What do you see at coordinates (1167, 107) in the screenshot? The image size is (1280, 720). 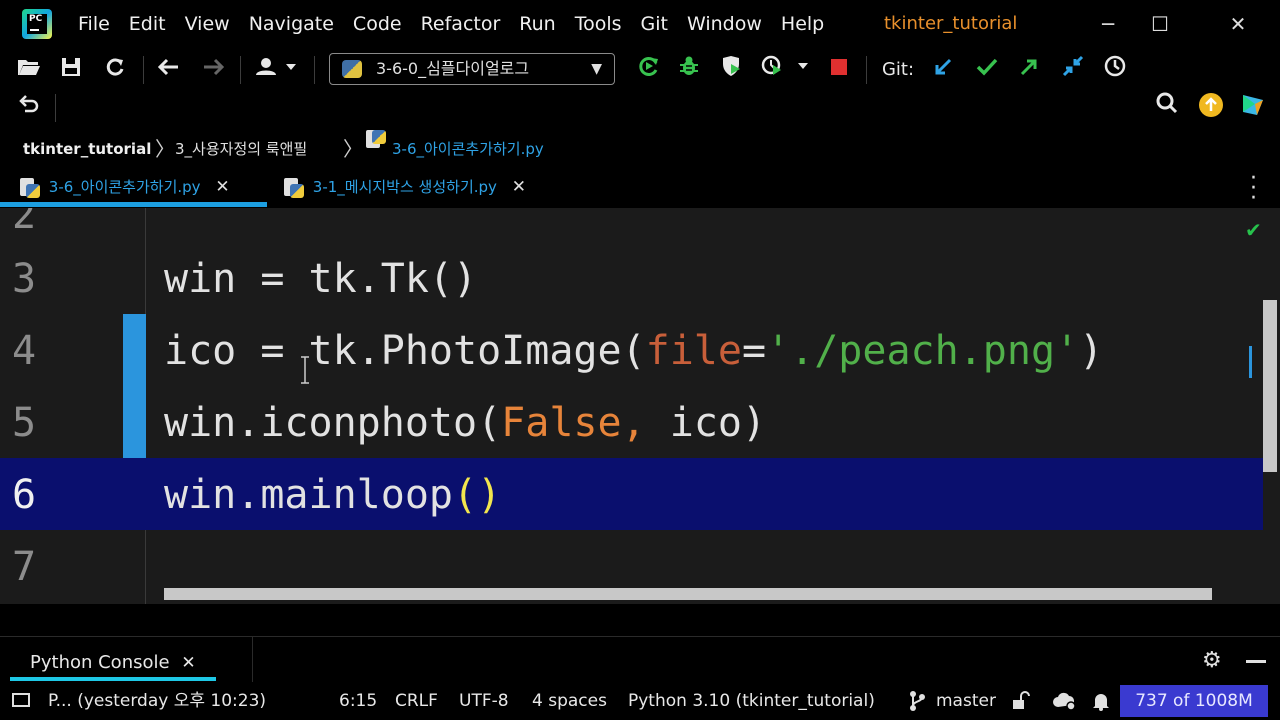 I see `search-icon` at bounding box center [1167, 107].